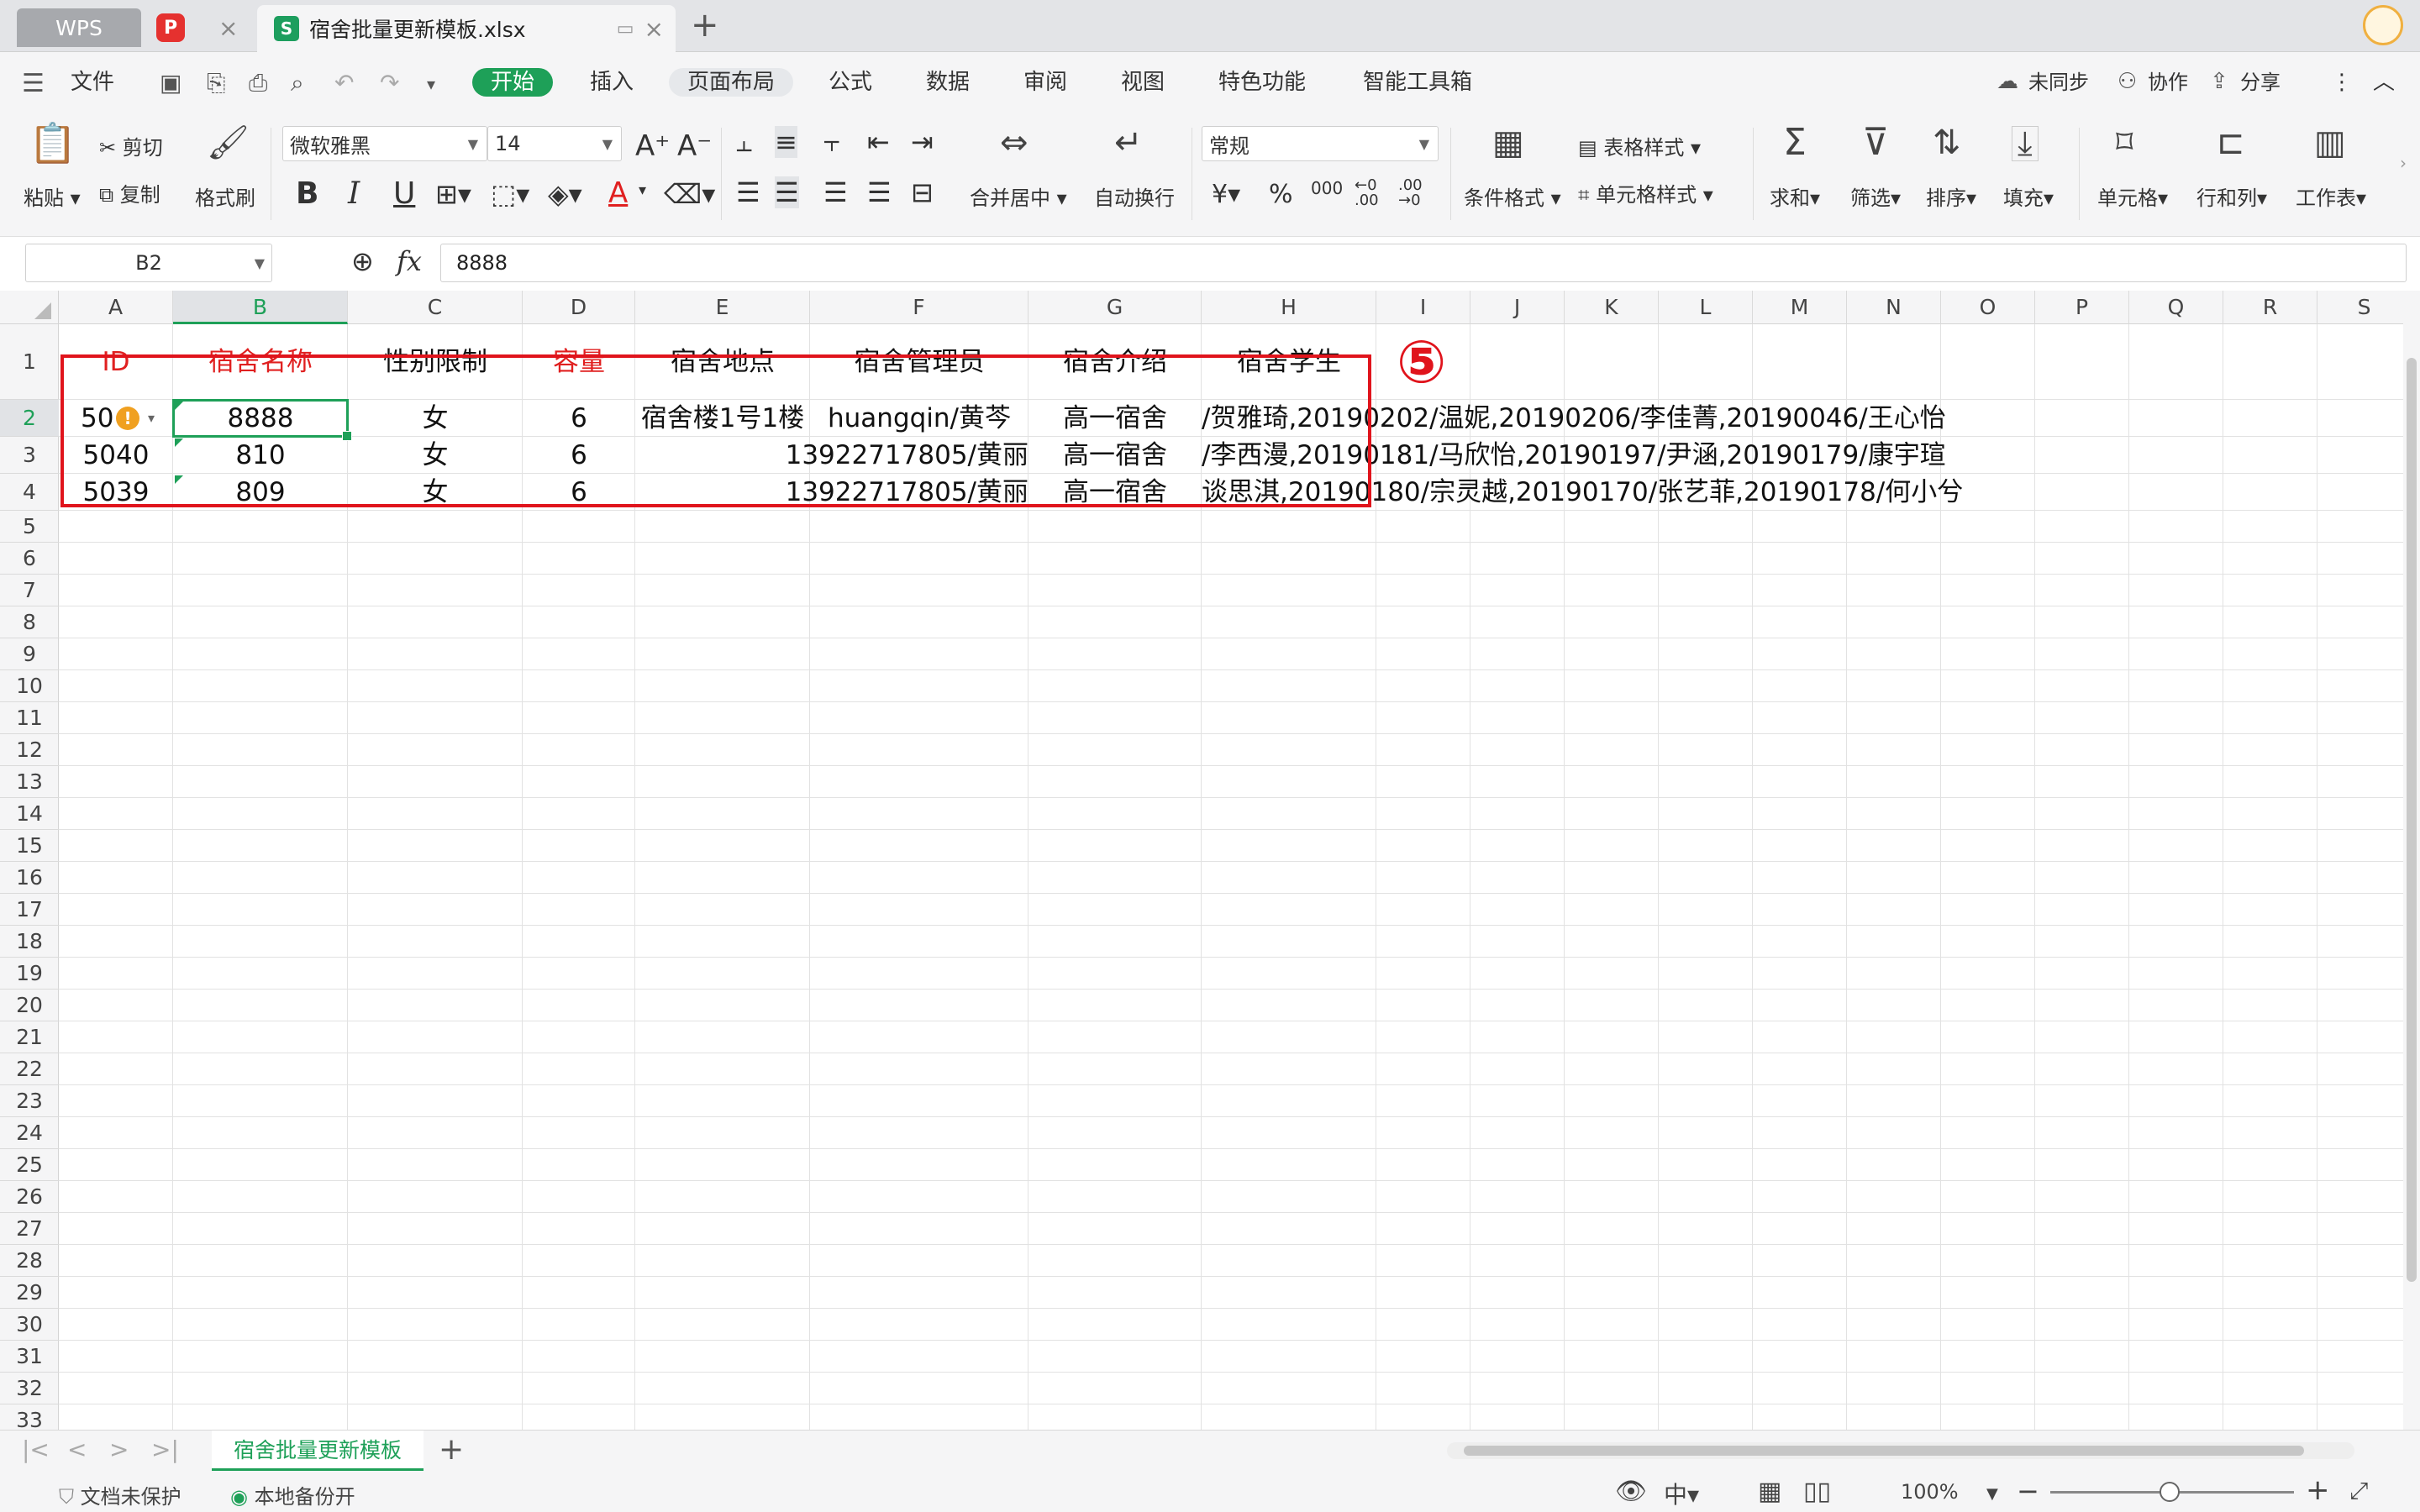 The width and height of the screenshot is (2420, 1512). What do you see at coordinates (435, 307) in the screenshot?
I see `column-header-c: C` at bounding box center [435, 307].